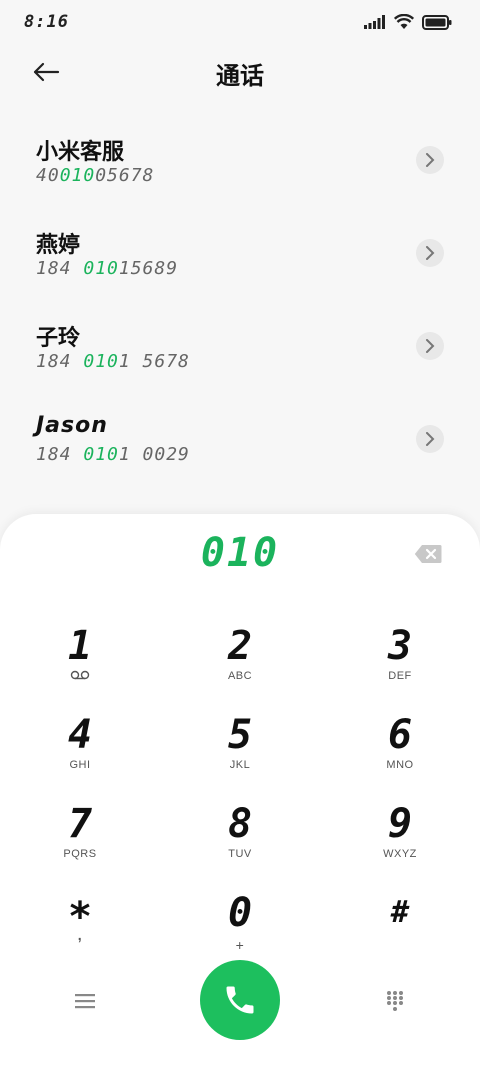 Image resolution: width=480 pixels, height=1066 pixels. What do you see at coordinates (240, 854) in the screenshot?
I see `key-letters: TUV` at bounding box center [240, 854].